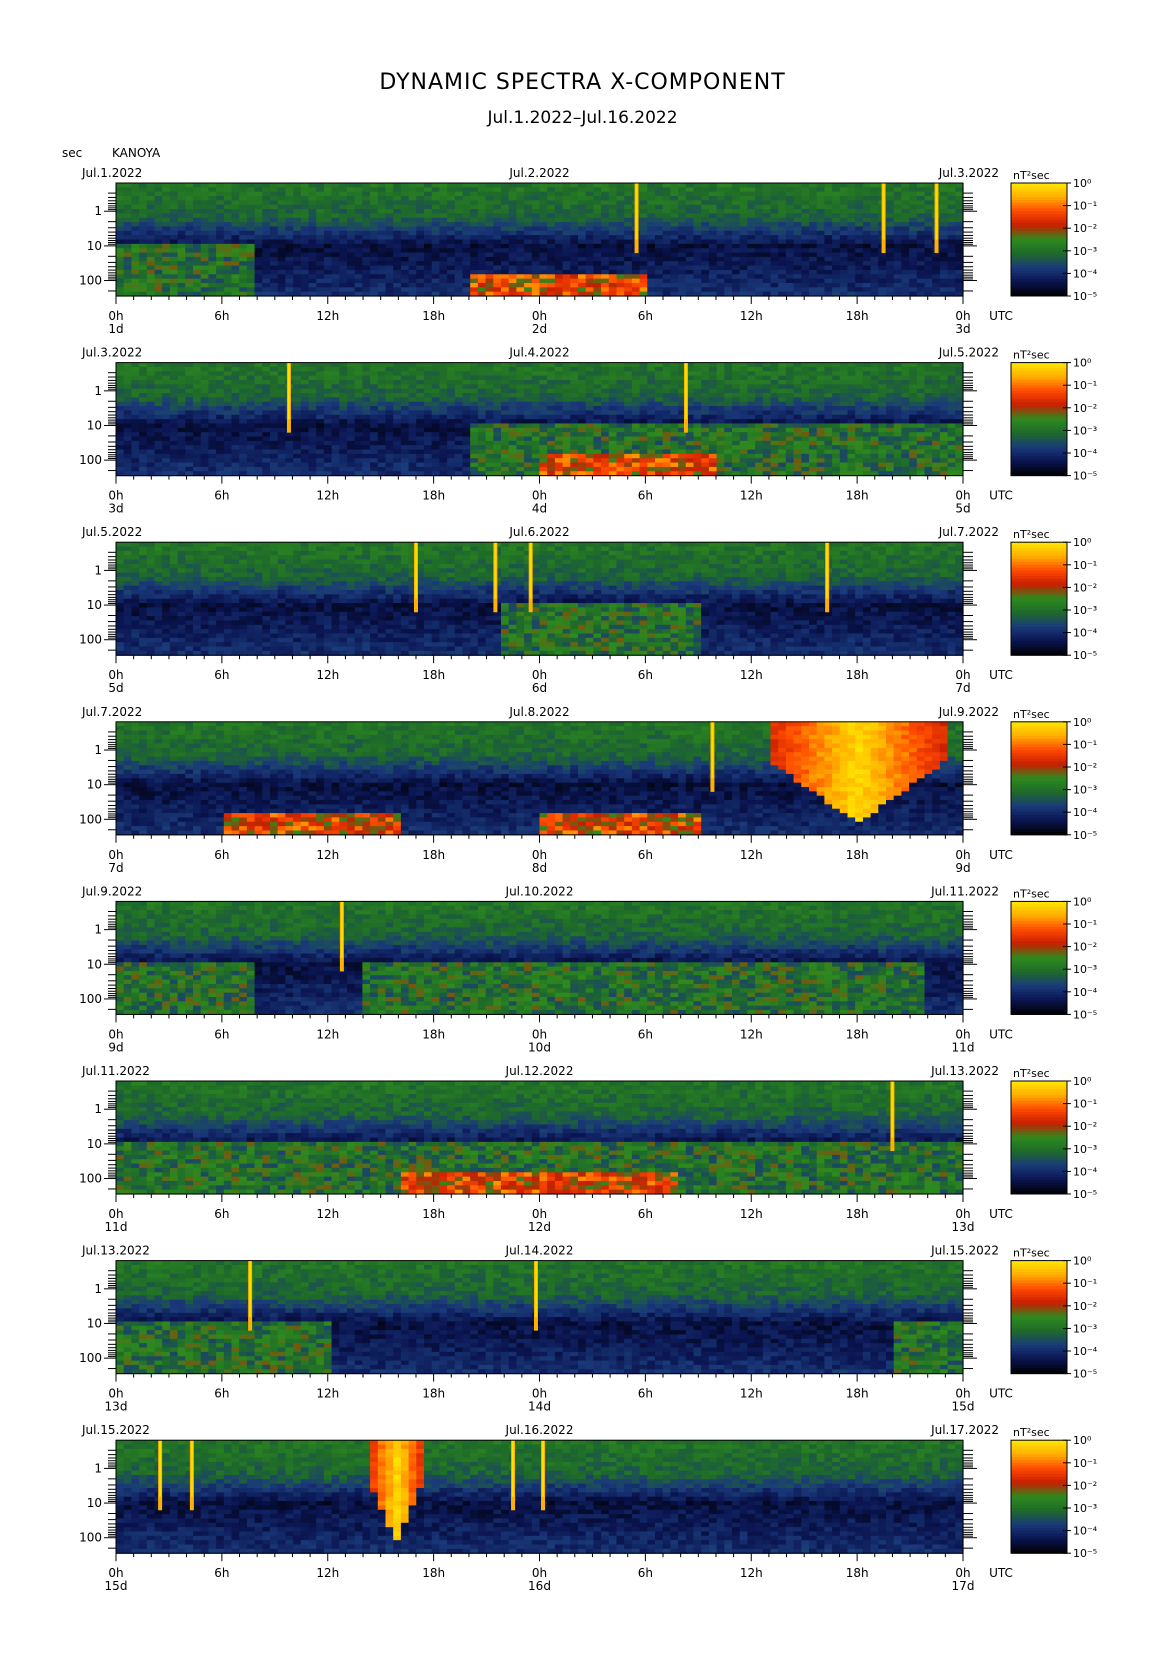  What do you see at coordinates (98, 570) in the screenshot?
I see `y-tick-label: 1` at bounding box center [98, 570].